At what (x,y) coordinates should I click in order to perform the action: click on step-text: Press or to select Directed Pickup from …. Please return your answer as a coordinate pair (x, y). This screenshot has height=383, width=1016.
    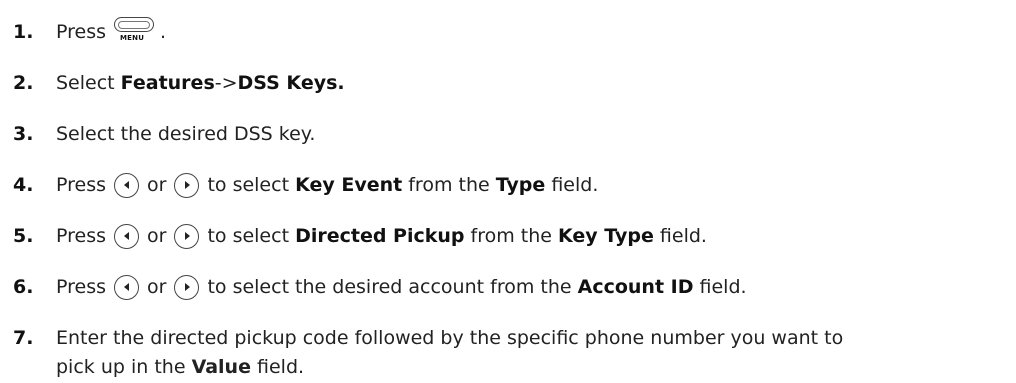
    Looking at the image, I should click on (381, 236).